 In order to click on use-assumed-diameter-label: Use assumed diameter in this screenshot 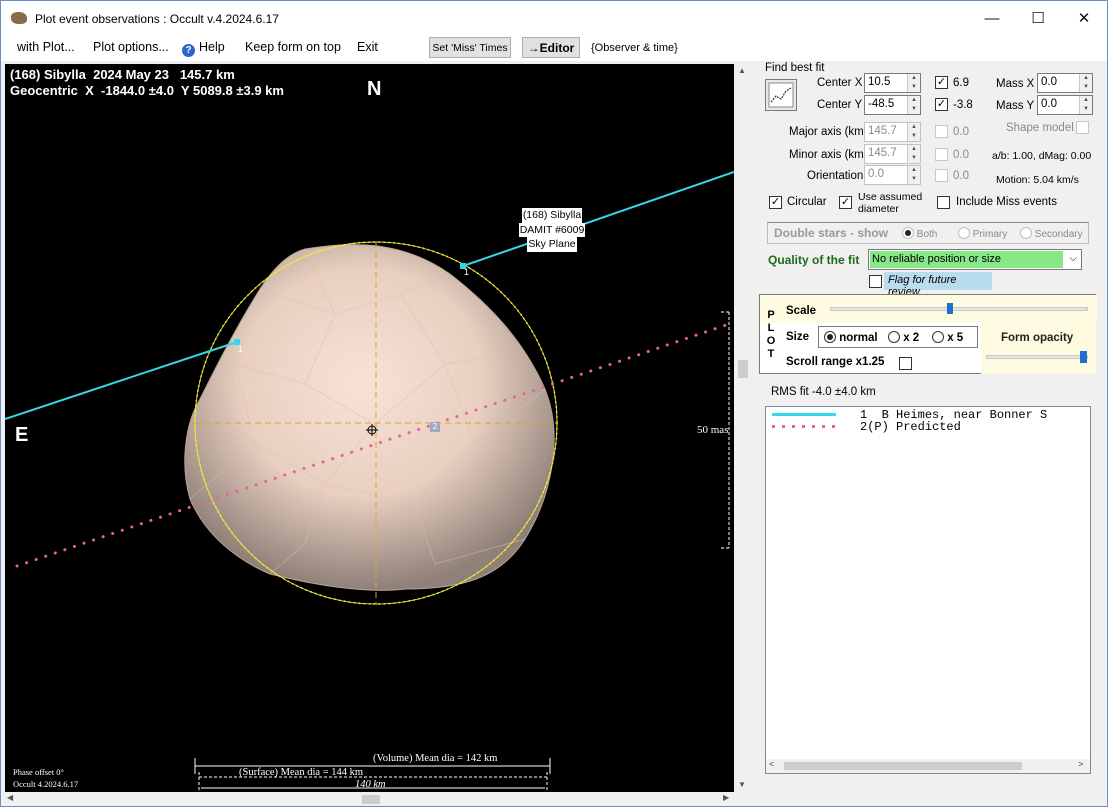, I will do `click(890, 203)`.